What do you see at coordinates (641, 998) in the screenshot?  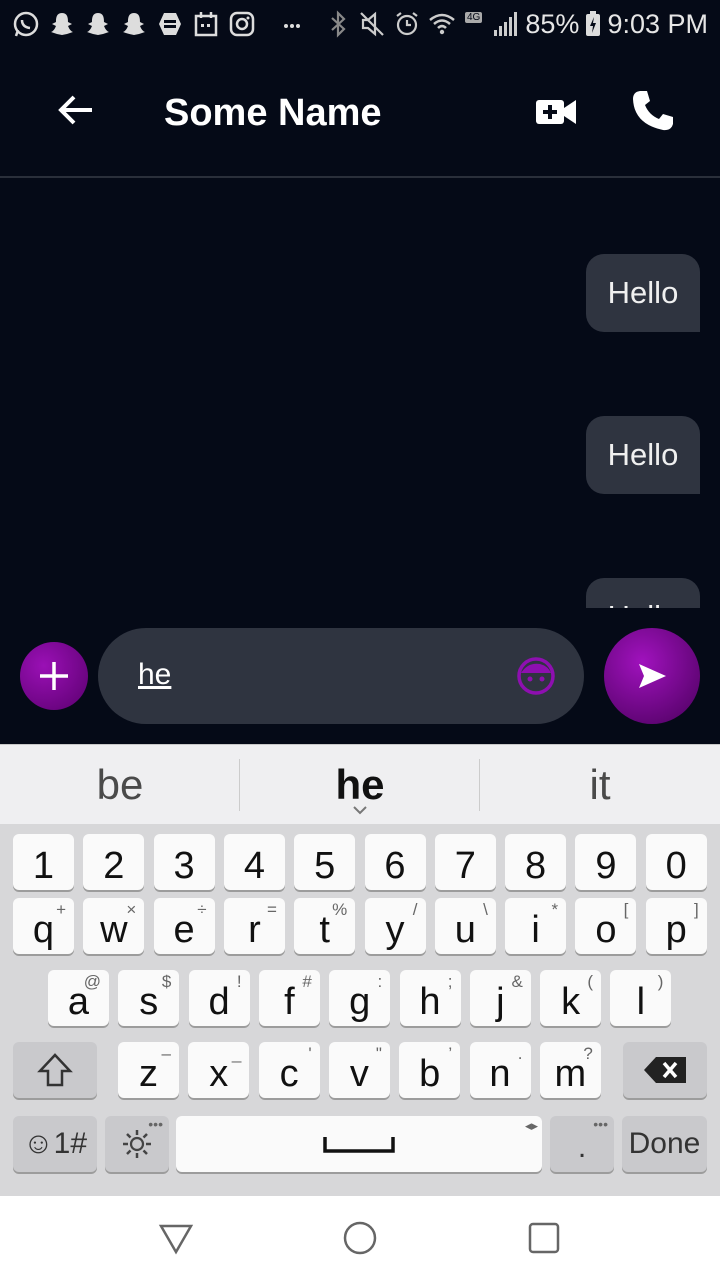 I see `key-l: l)` at bounding box center [641, 998].